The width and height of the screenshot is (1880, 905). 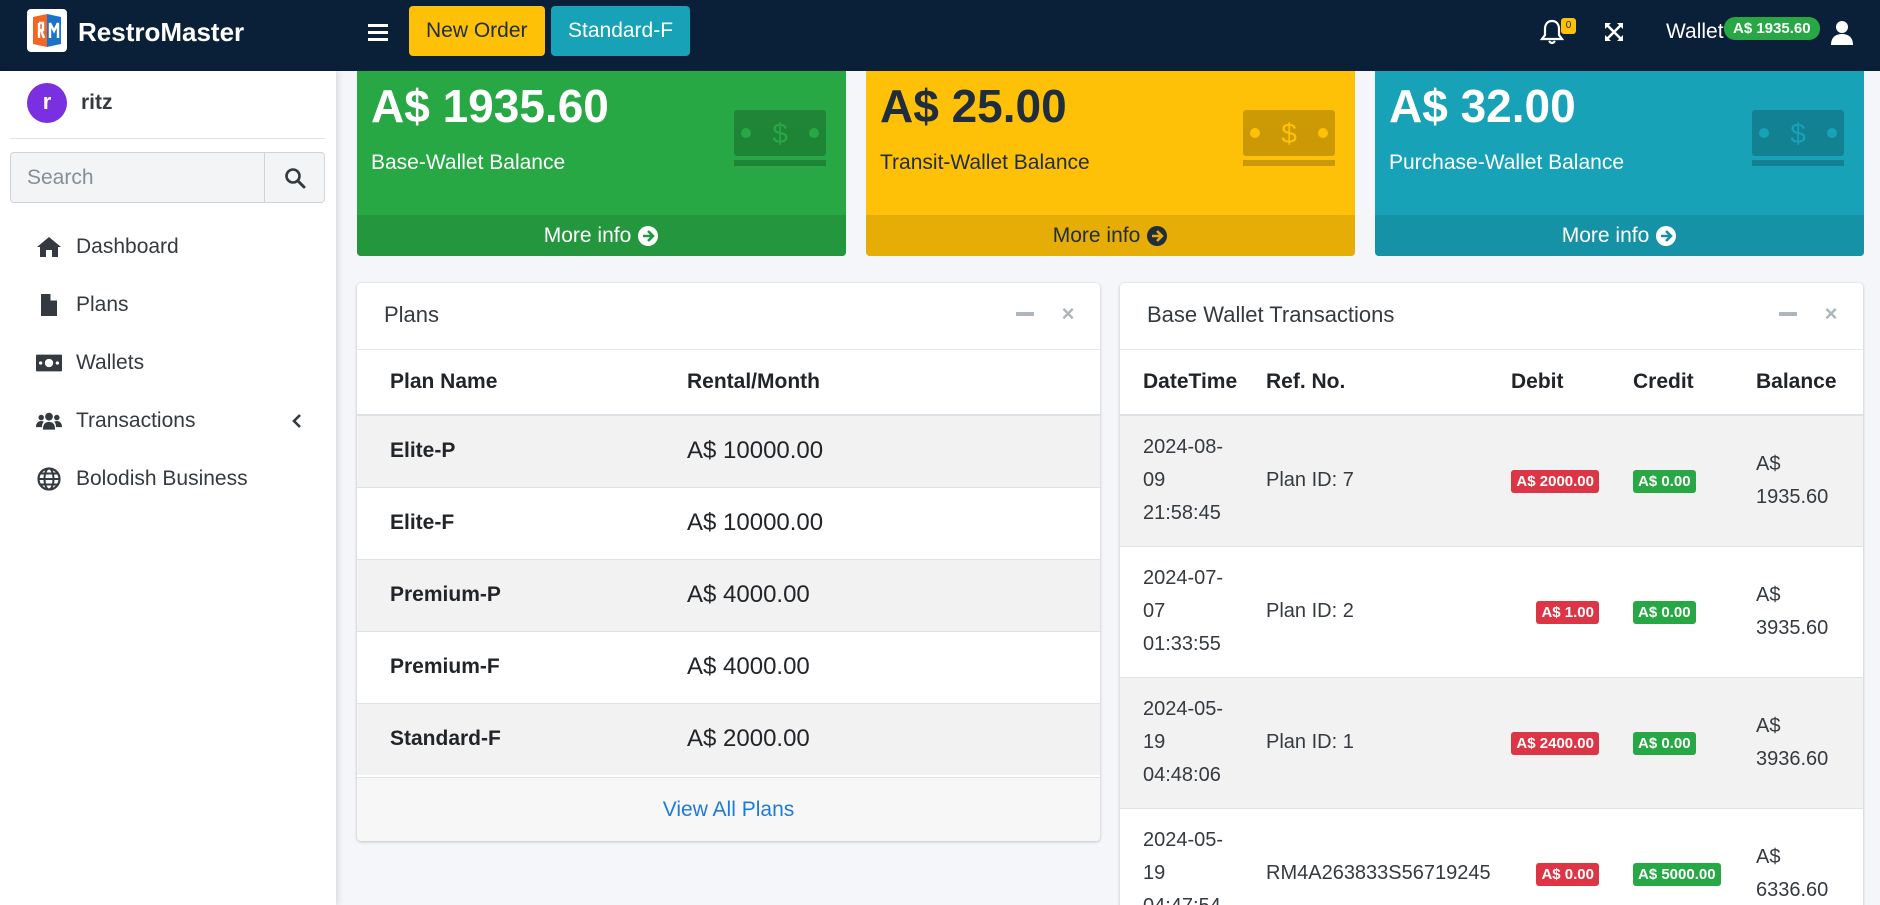 I want to click on transactions-card-title: Base Wallet Transactions, so click(x=1271, y=314).